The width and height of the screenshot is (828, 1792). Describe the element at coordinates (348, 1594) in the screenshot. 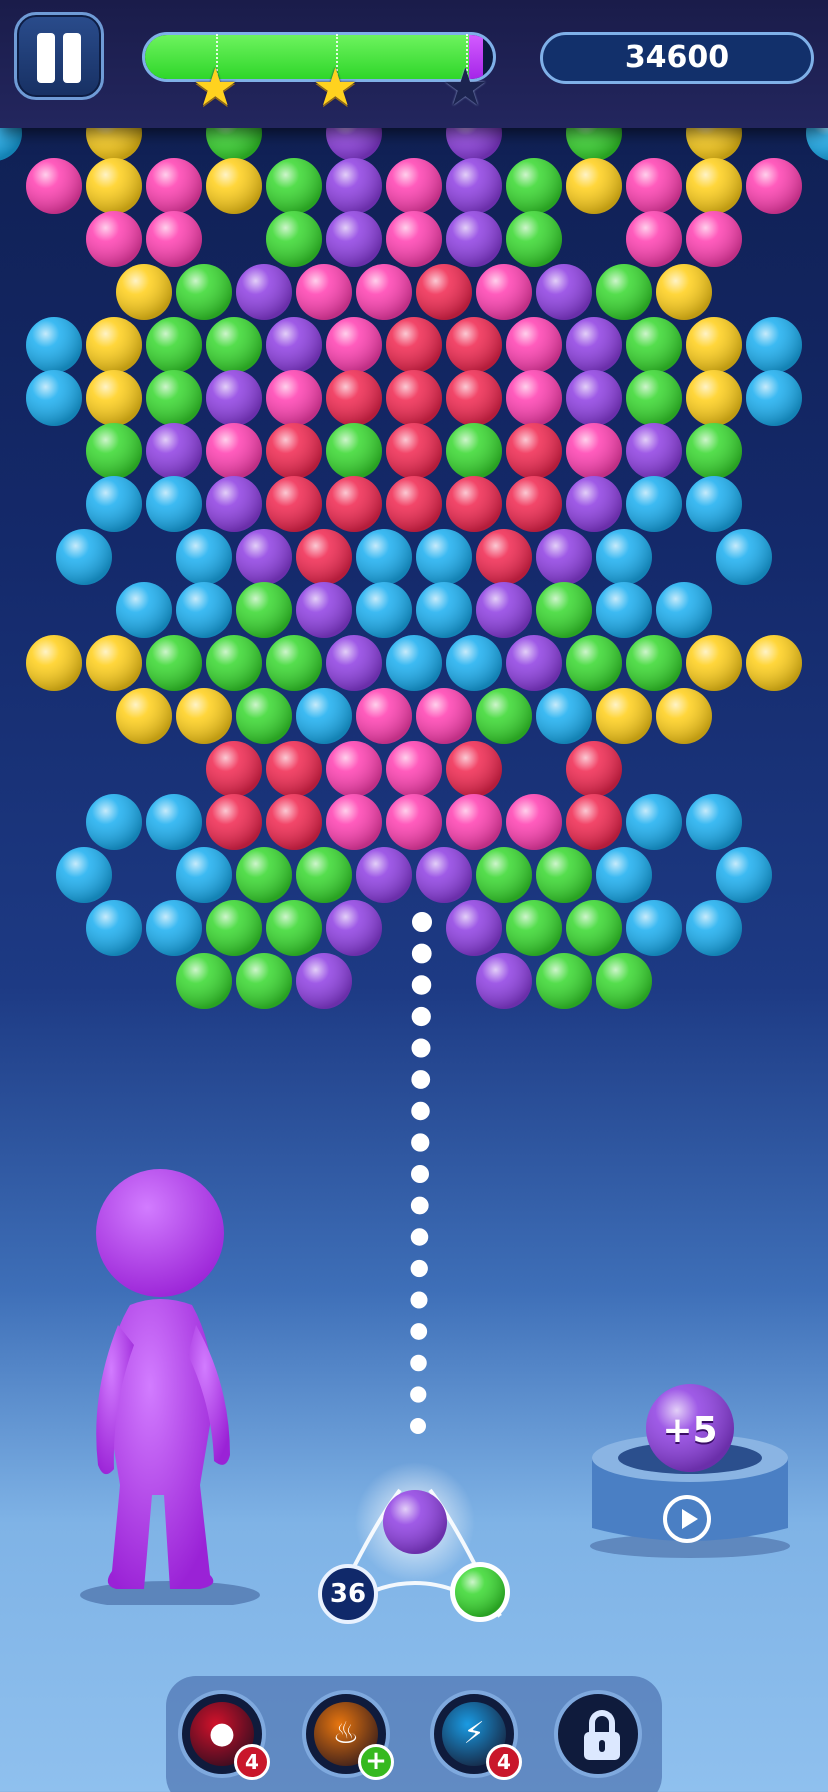

I see `shots-remaining-counter: 36` at that location.